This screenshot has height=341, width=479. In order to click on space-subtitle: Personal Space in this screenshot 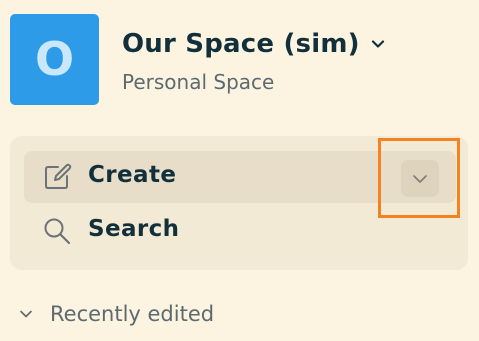, I will do `click(198, 82)`.